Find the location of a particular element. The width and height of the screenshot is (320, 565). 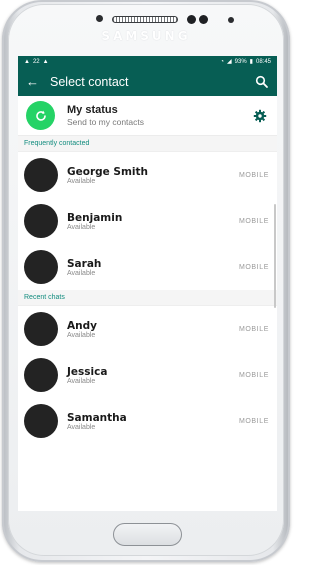

search-icon is located at coordinates (262, 82).